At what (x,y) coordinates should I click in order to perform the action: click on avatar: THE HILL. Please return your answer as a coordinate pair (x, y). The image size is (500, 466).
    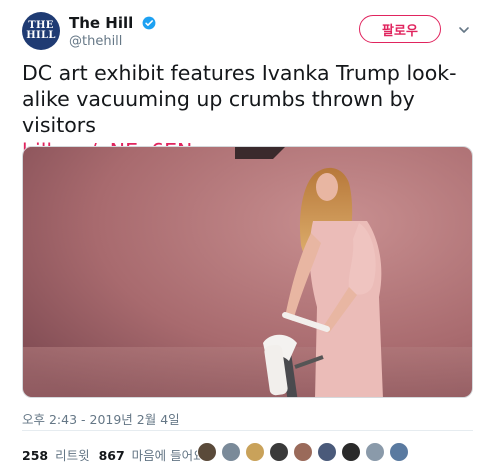
    Looking at the image, I should click on (41, 31).